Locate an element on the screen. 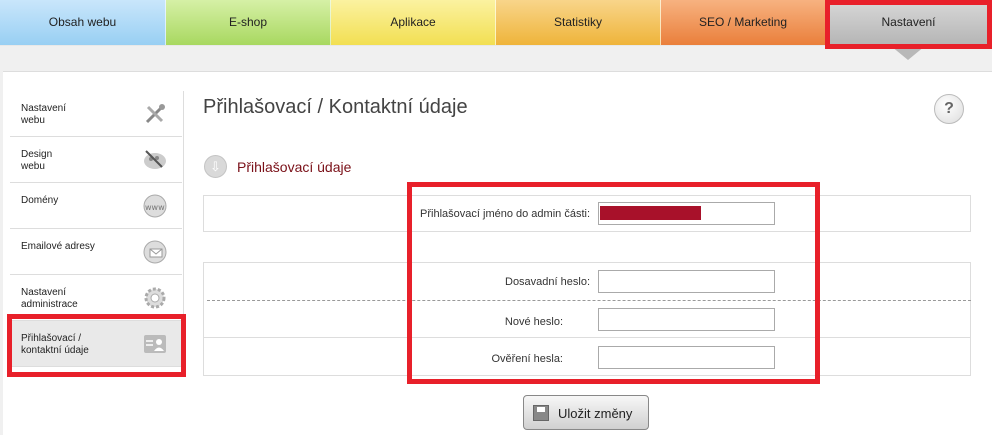 The width and height of the screenshot is (992, 435). email-icon is located at coordinates (155, 252).